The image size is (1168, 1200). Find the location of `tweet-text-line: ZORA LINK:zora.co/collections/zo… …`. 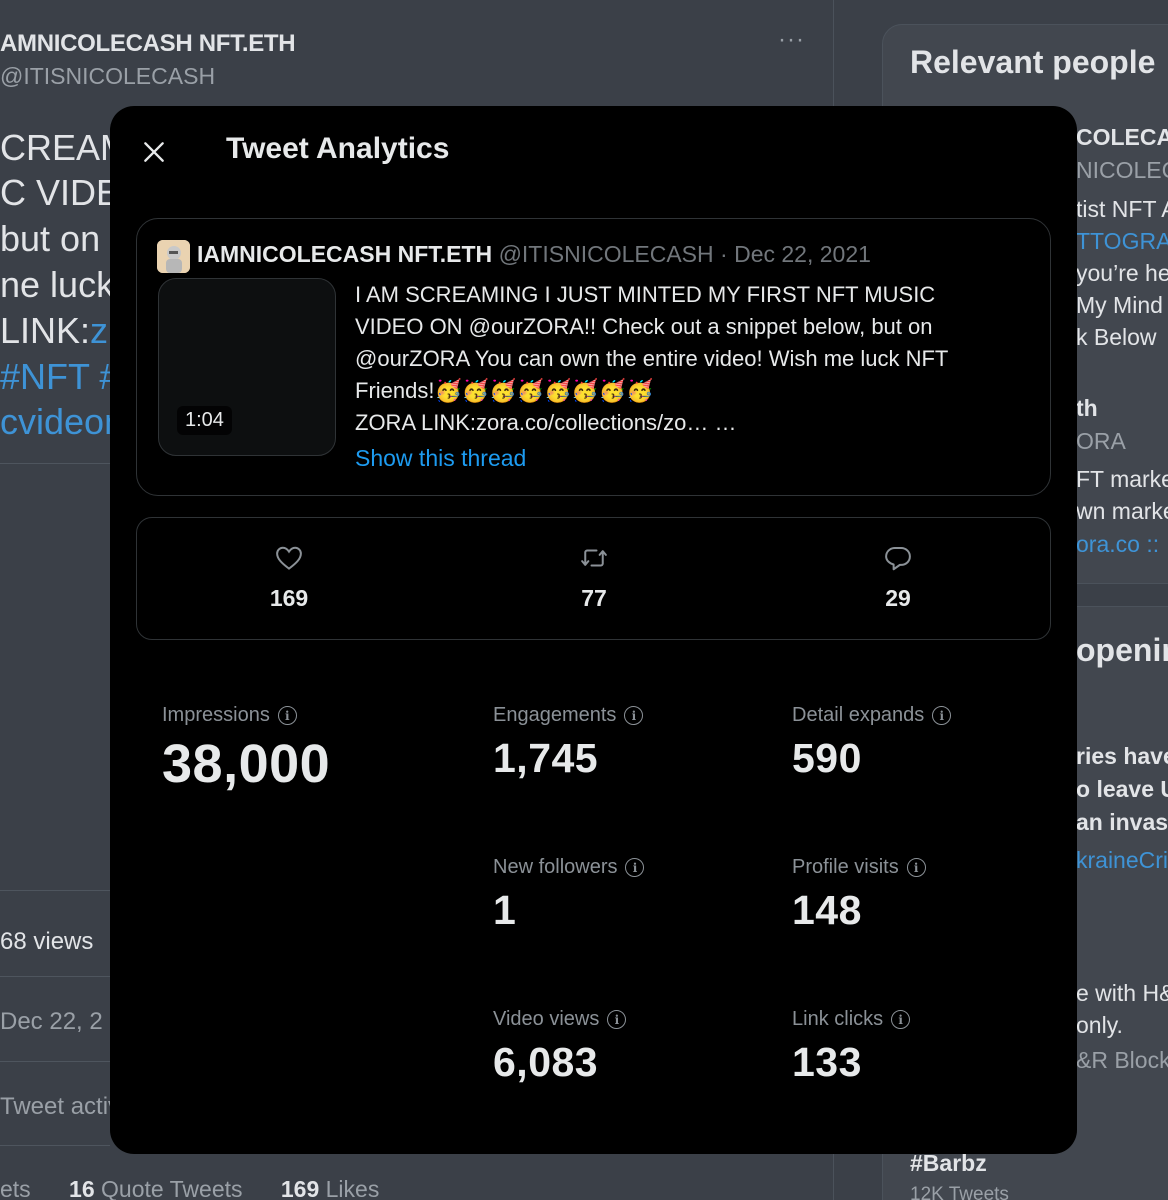

tweet-text-line: ZORA LINK:zora.co/collections/zo… … is located at coordinates (546, 422).